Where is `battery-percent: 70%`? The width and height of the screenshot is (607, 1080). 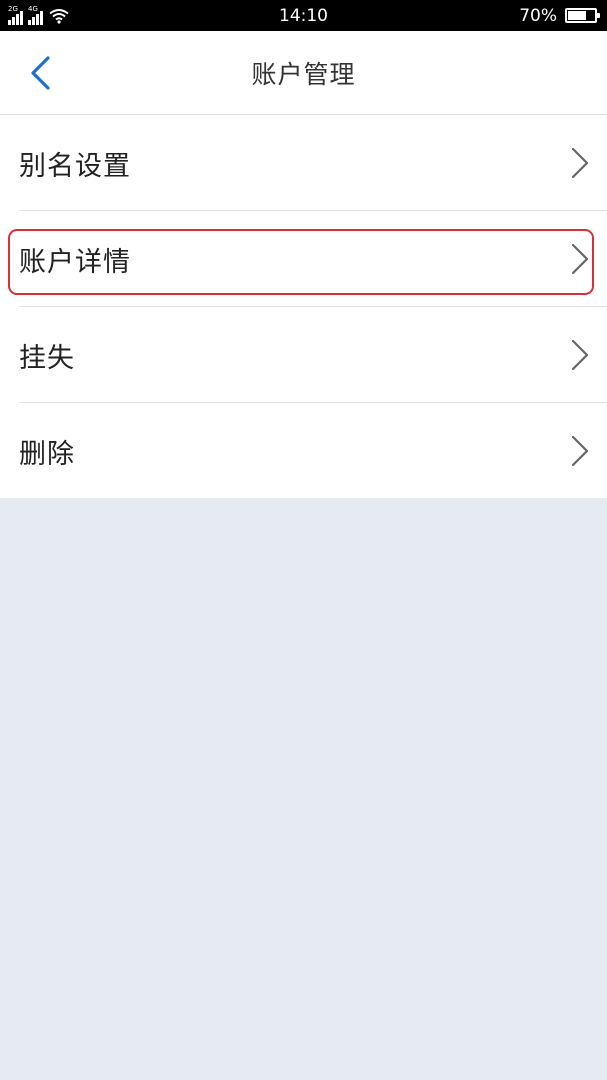 battery-percent: 70% is located at coordinates (538, 15).